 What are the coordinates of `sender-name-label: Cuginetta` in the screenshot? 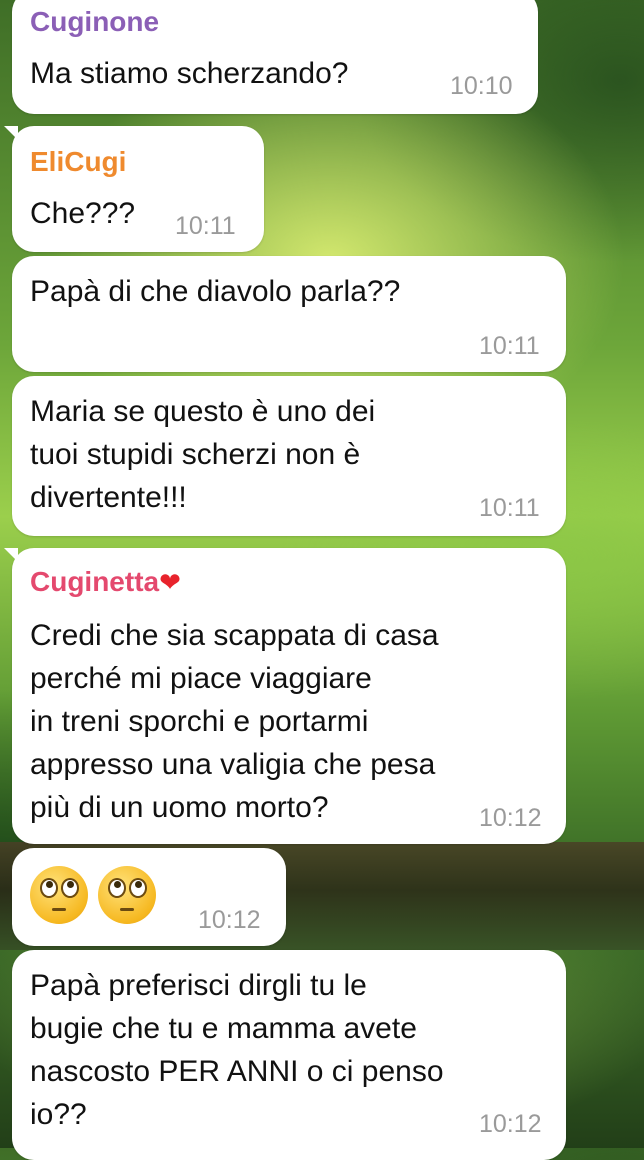 It's located at (95, 581).